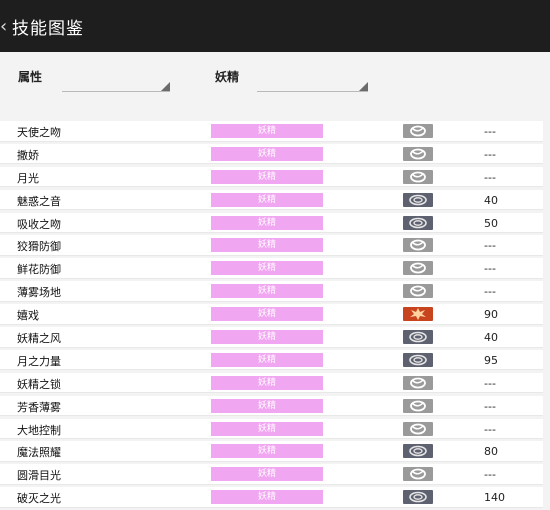  Describe the element at coordinates (94, 79) in the screenshot. I see `attribute-filter-dropdown: 属性` at that location.